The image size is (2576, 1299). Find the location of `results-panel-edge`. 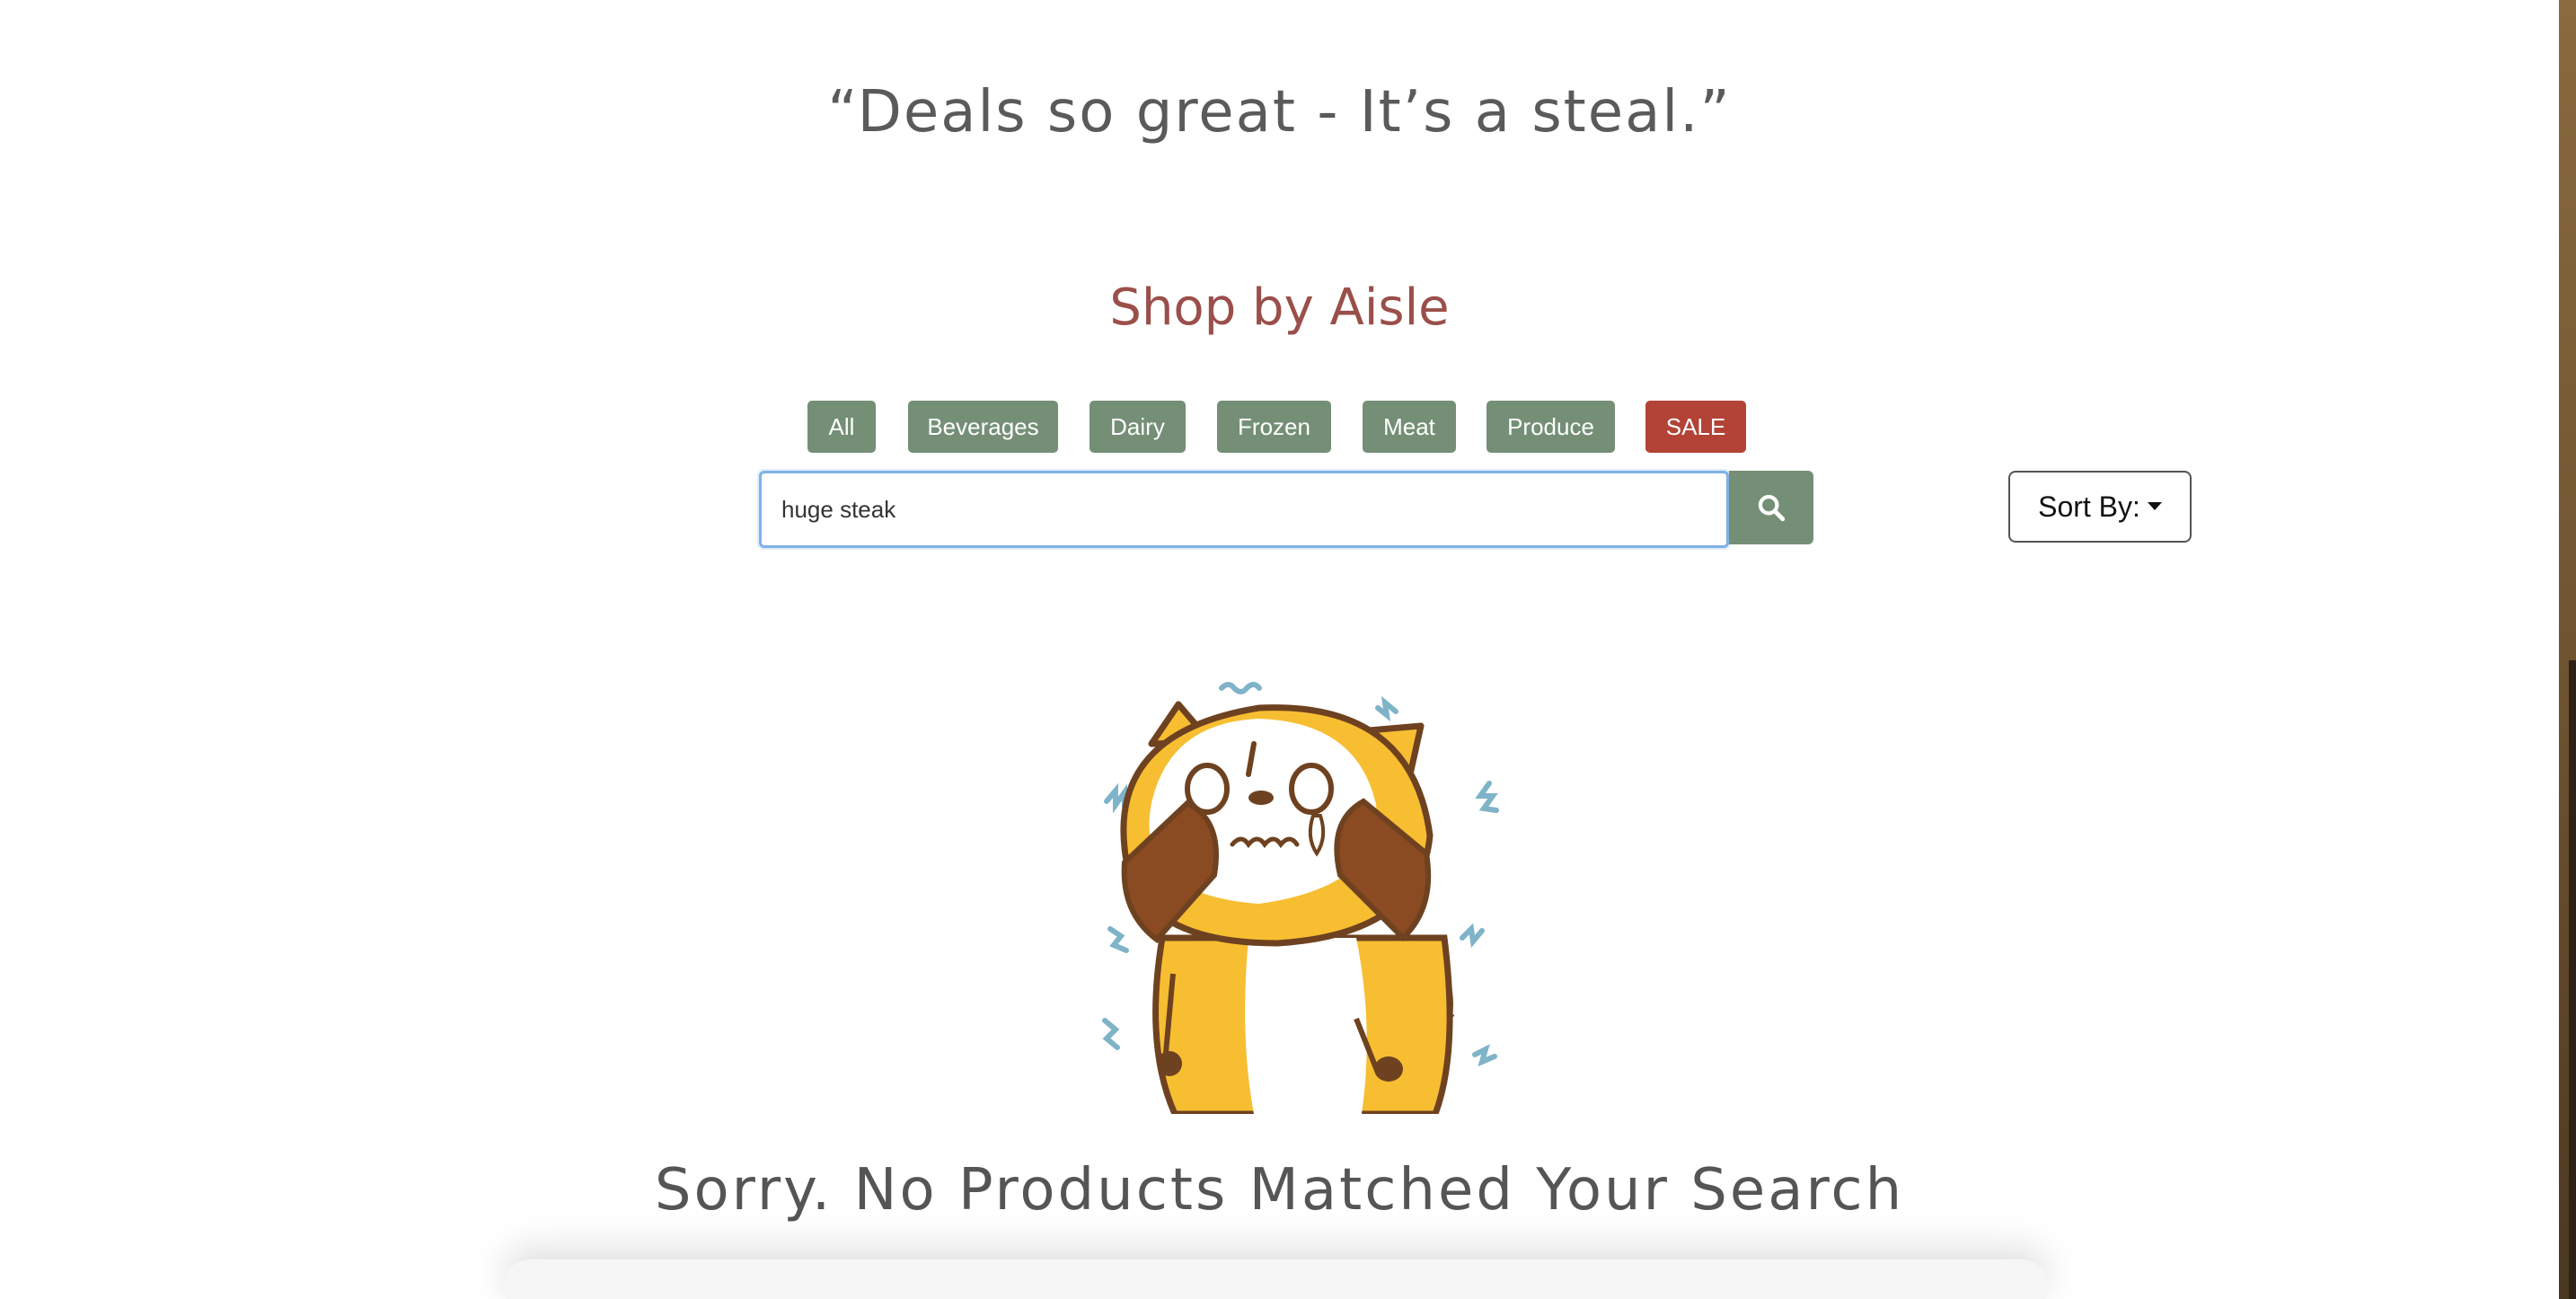

results-panel-edge is located at coordinates (1275, 1279).